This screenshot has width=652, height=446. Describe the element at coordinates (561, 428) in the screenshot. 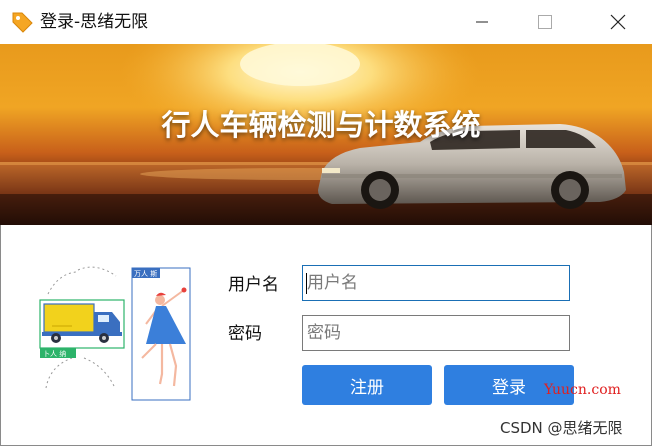

I see `csdn-watermark: CSDN @思绪无限` at that location.